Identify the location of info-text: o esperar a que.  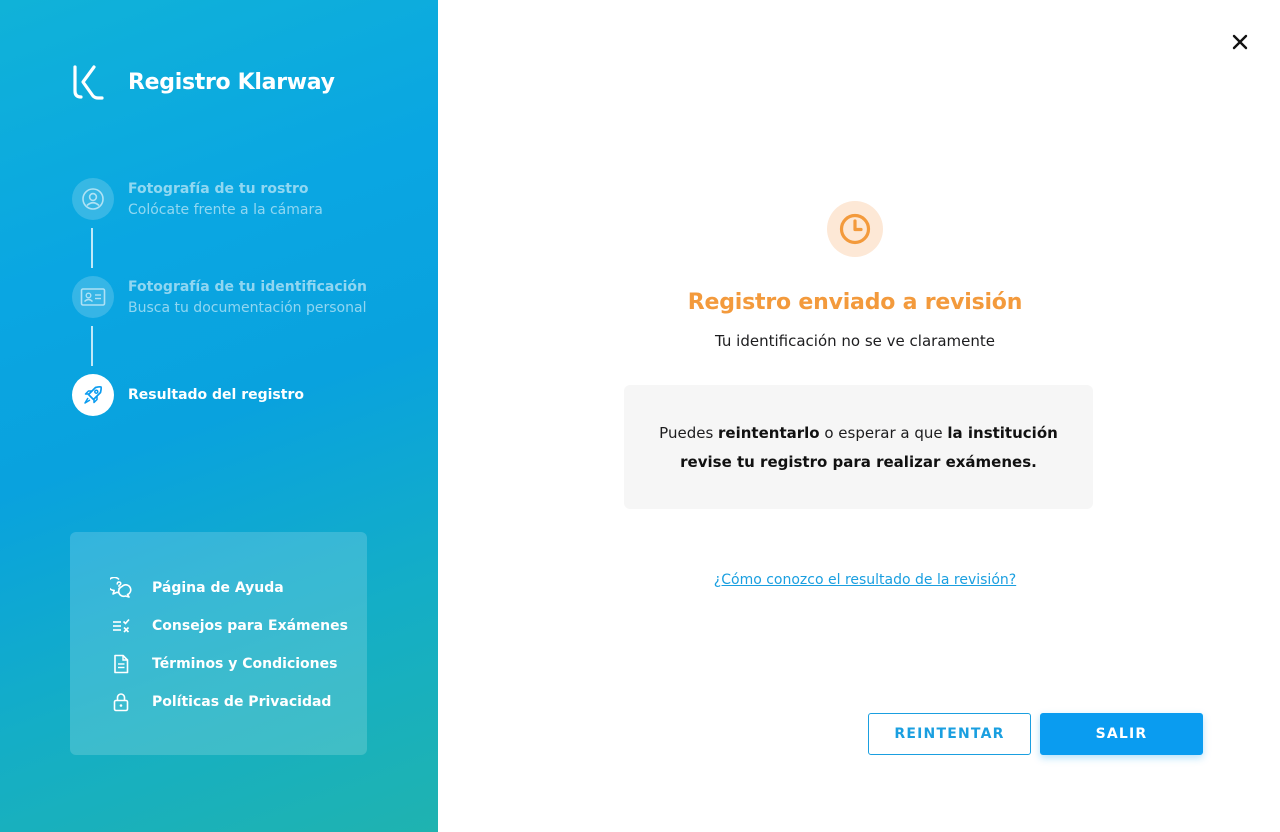
(883, 433).